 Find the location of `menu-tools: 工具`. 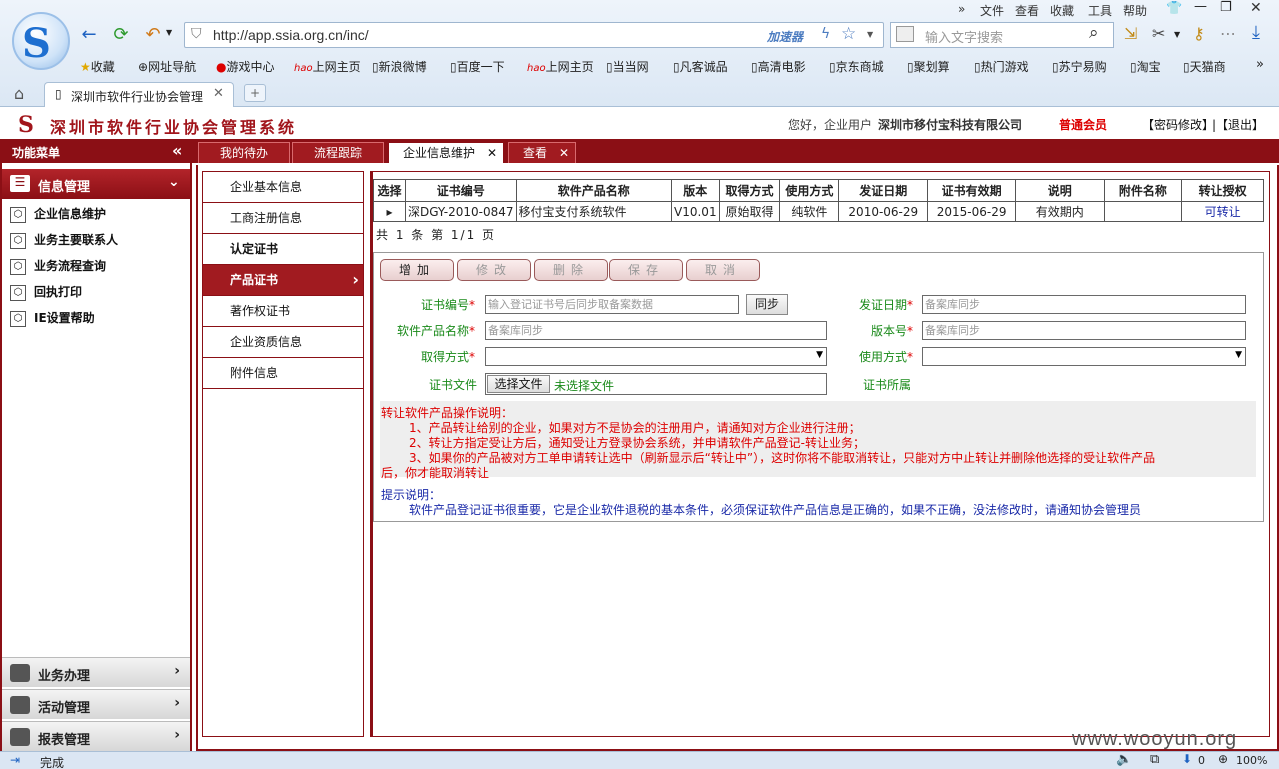

menu-tools: 工具 is located at coordinates (1100, 10).